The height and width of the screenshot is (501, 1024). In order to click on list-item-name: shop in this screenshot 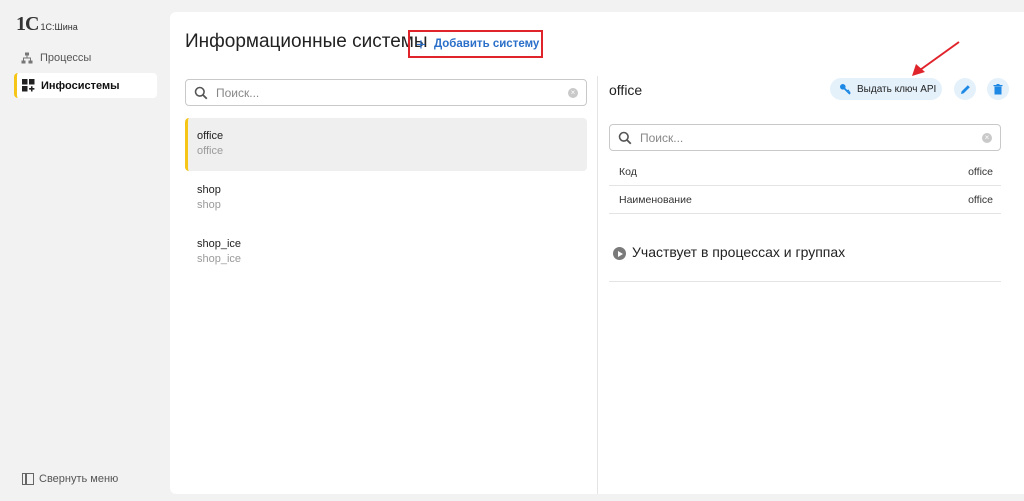, I will do `click(209, 190)`.